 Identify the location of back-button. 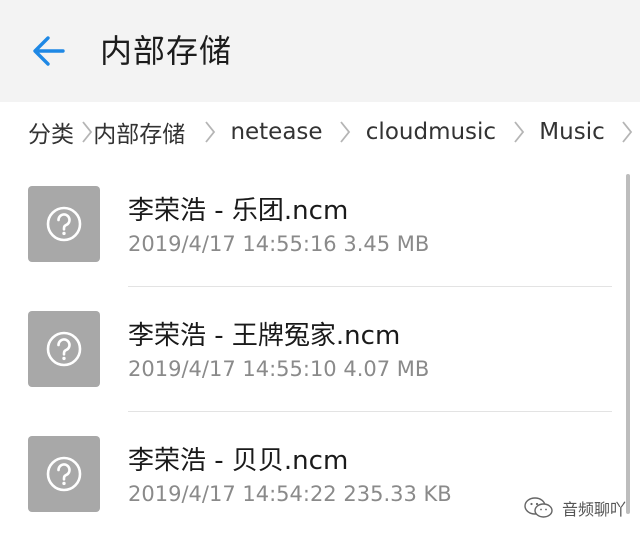
(49, 51).